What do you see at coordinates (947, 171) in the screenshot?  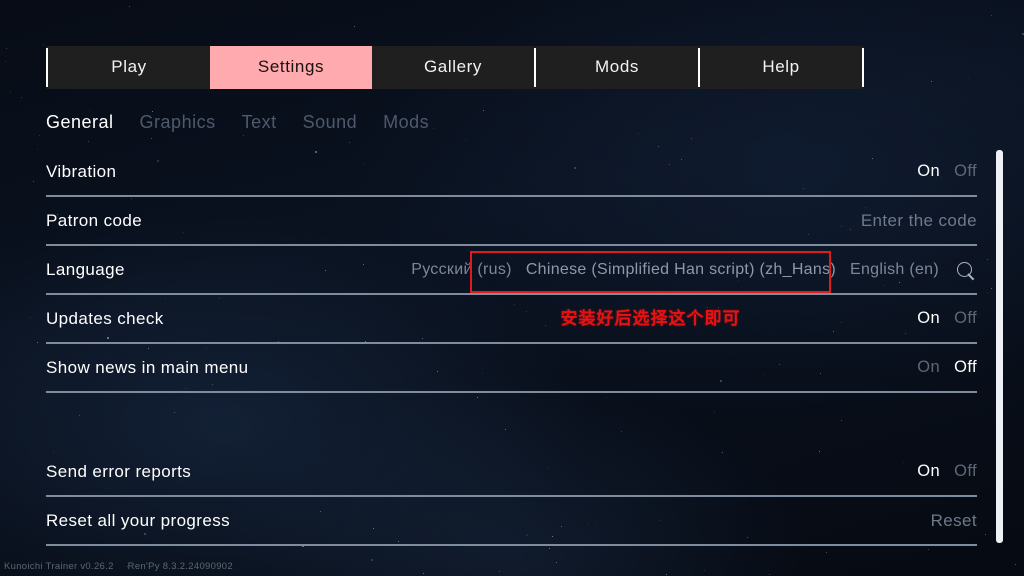 I see `vibration-toggle-group: On Off` at bounding box center [947, 171].